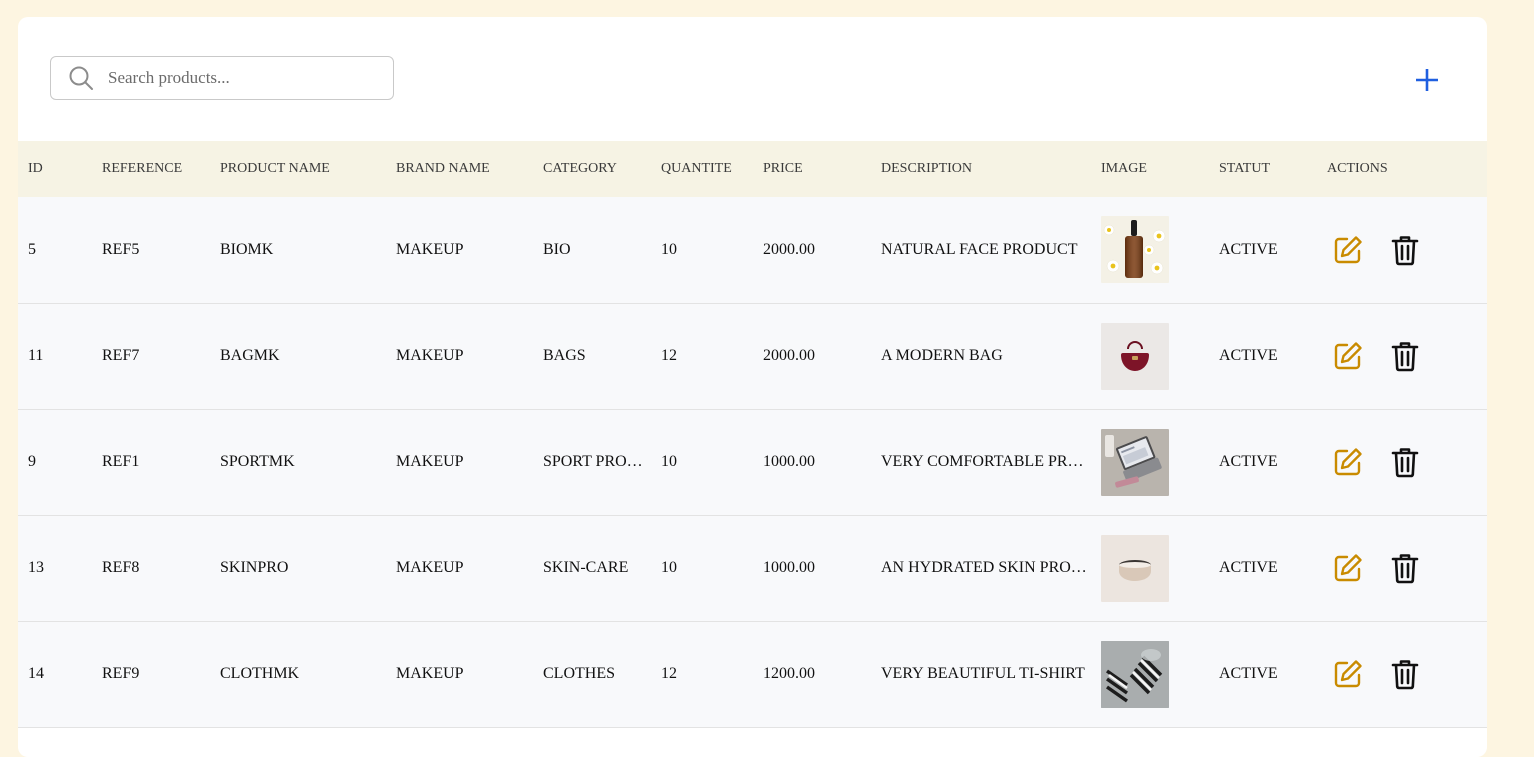 The width and height of the screenshot is (1534, 757). Describe the element at coordinates (789, 673) in the screenshot. I see `cell-price: 1200.00` at that location.